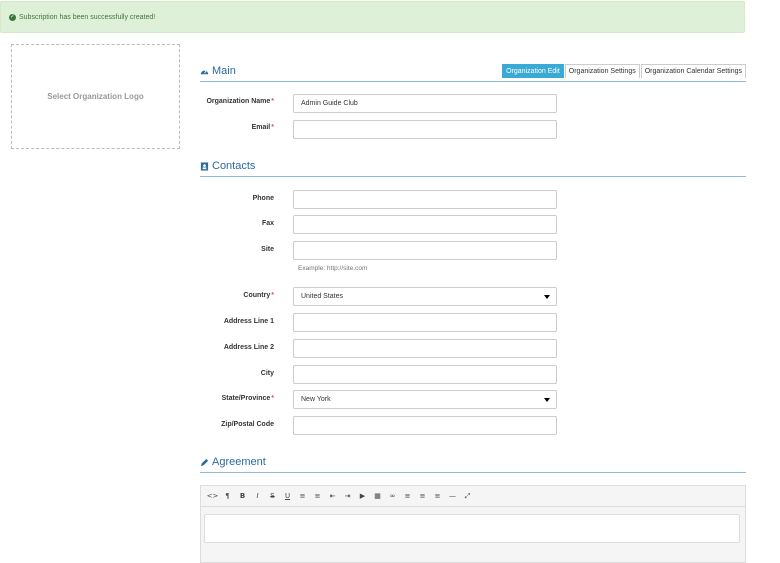  What do you see at coordinates (262, 127) in the screenshot?
I see `email-label: Email*` at bounding box center [262, 127].